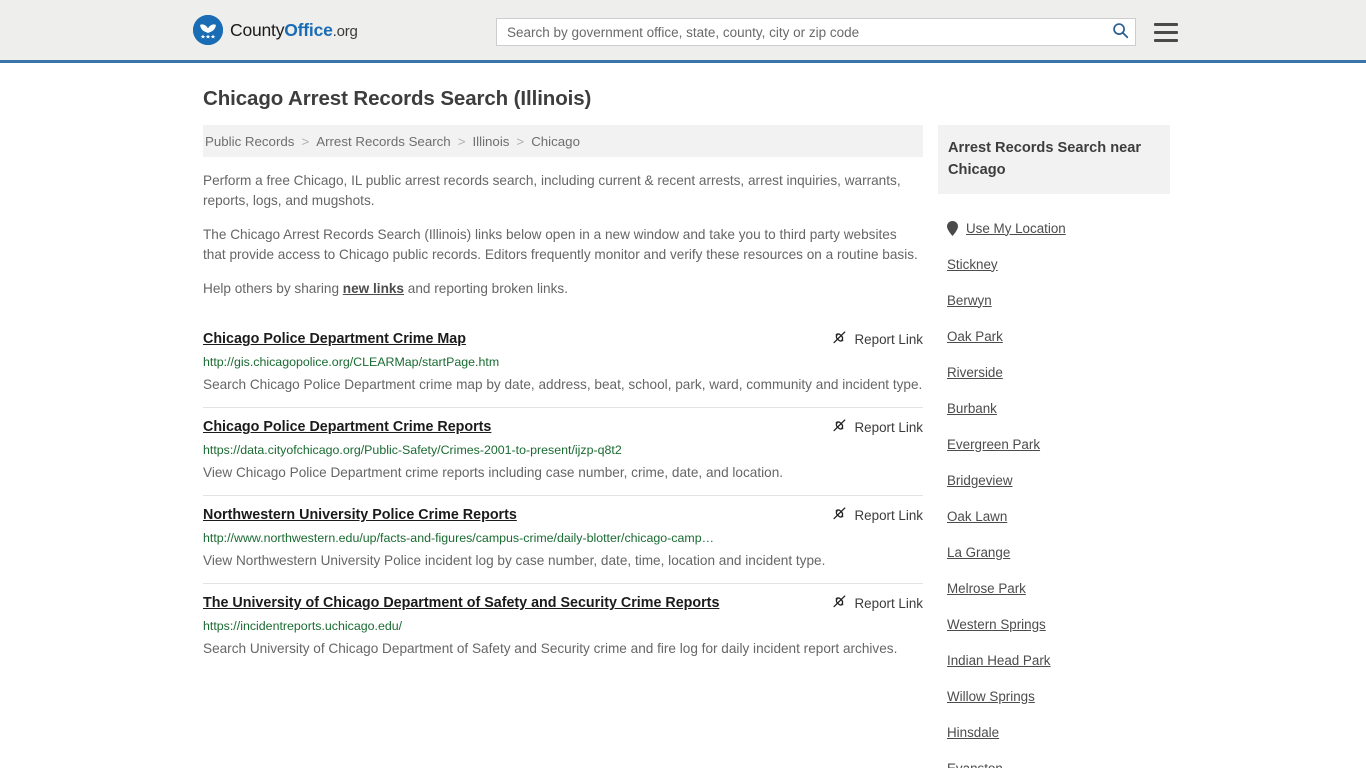 The height and width of the screenshot is (768, 1366). What do you see at coordinates (952, 228) in the screenshot?
I see `map-pin-icon` at bounding box center [952, 228].